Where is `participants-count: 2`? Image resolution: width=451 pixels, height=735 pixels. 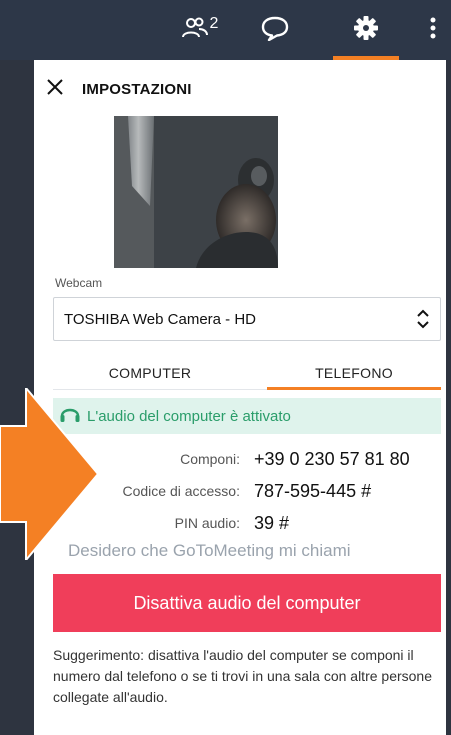
participants-count: 2 is located at coordinates (214, 23).